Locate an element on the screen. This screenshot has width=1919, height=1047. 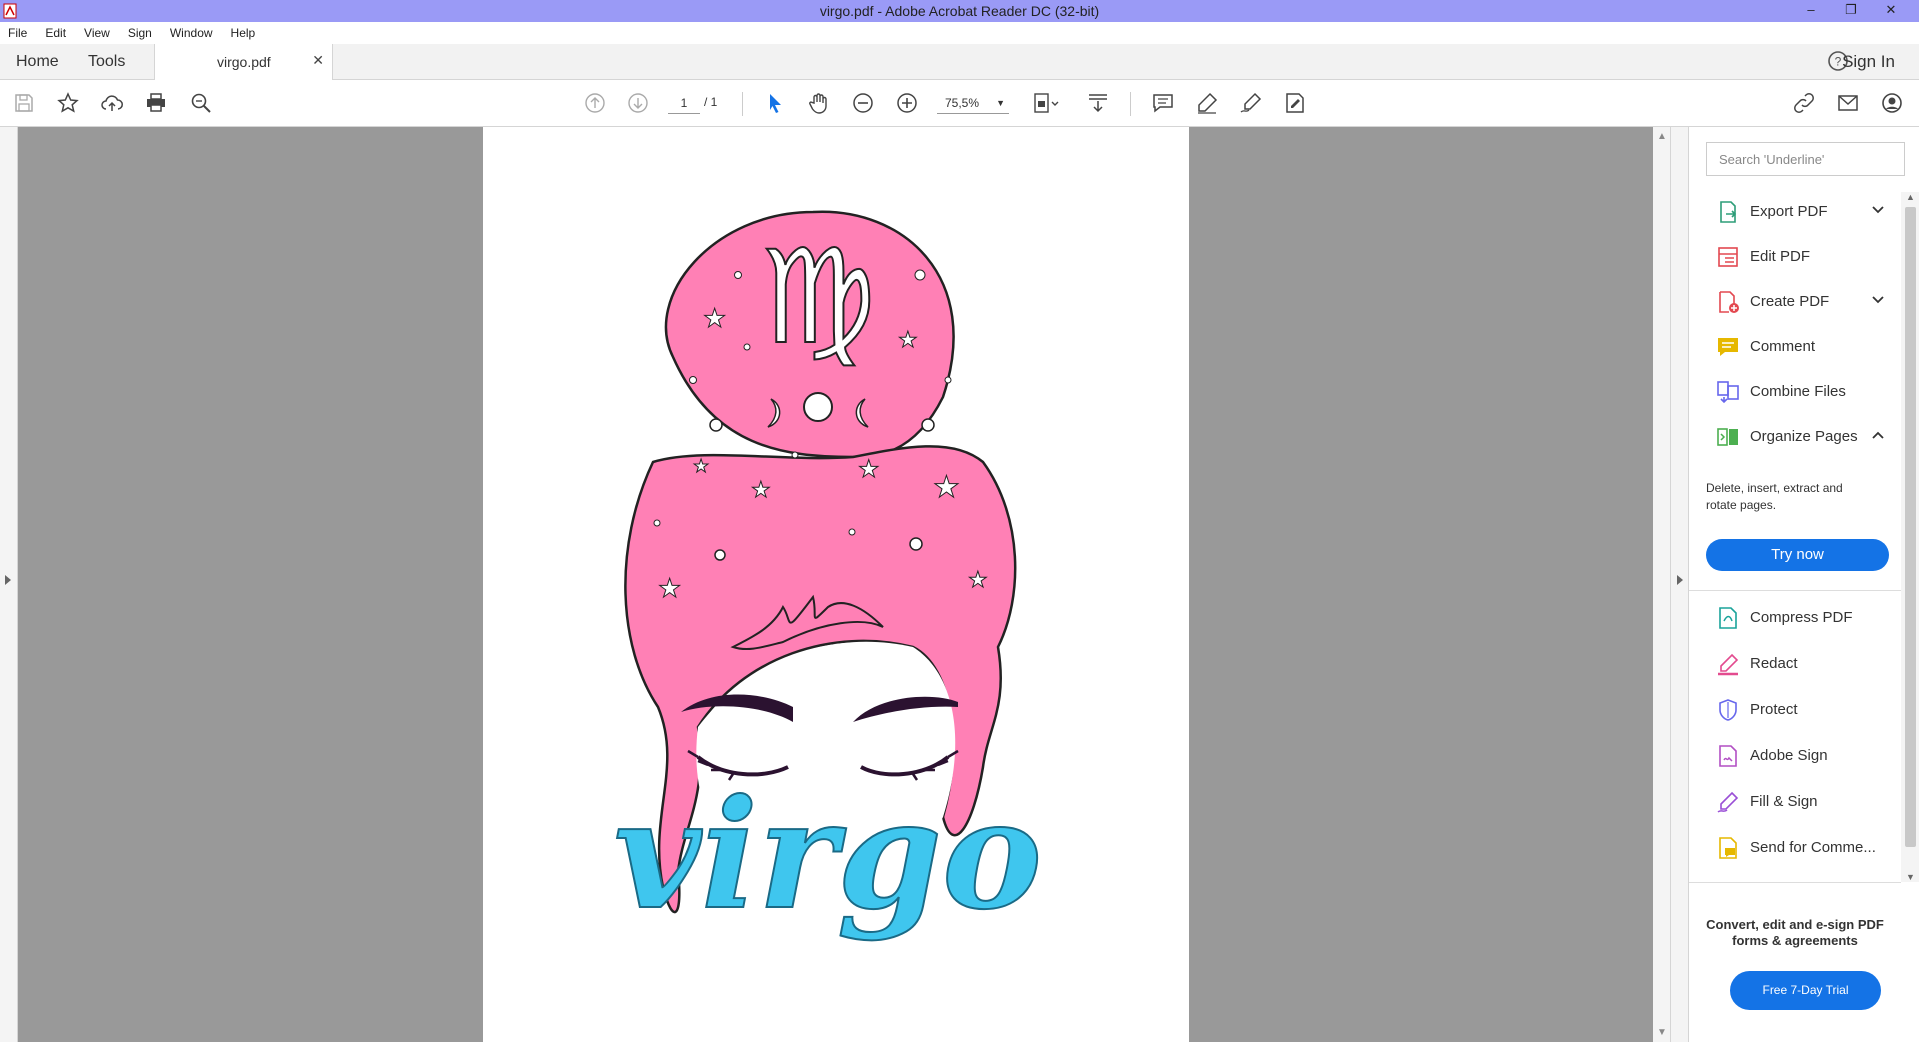
zoom-out-icon is located at coordinates (863, 103).